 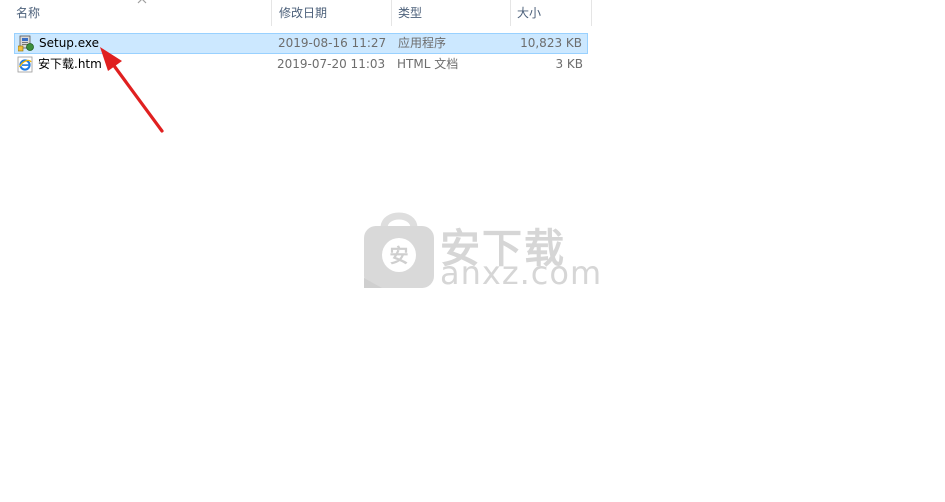 I want to click on watermark: 安 安下载 anxz.com, so click(x=481, y=251).